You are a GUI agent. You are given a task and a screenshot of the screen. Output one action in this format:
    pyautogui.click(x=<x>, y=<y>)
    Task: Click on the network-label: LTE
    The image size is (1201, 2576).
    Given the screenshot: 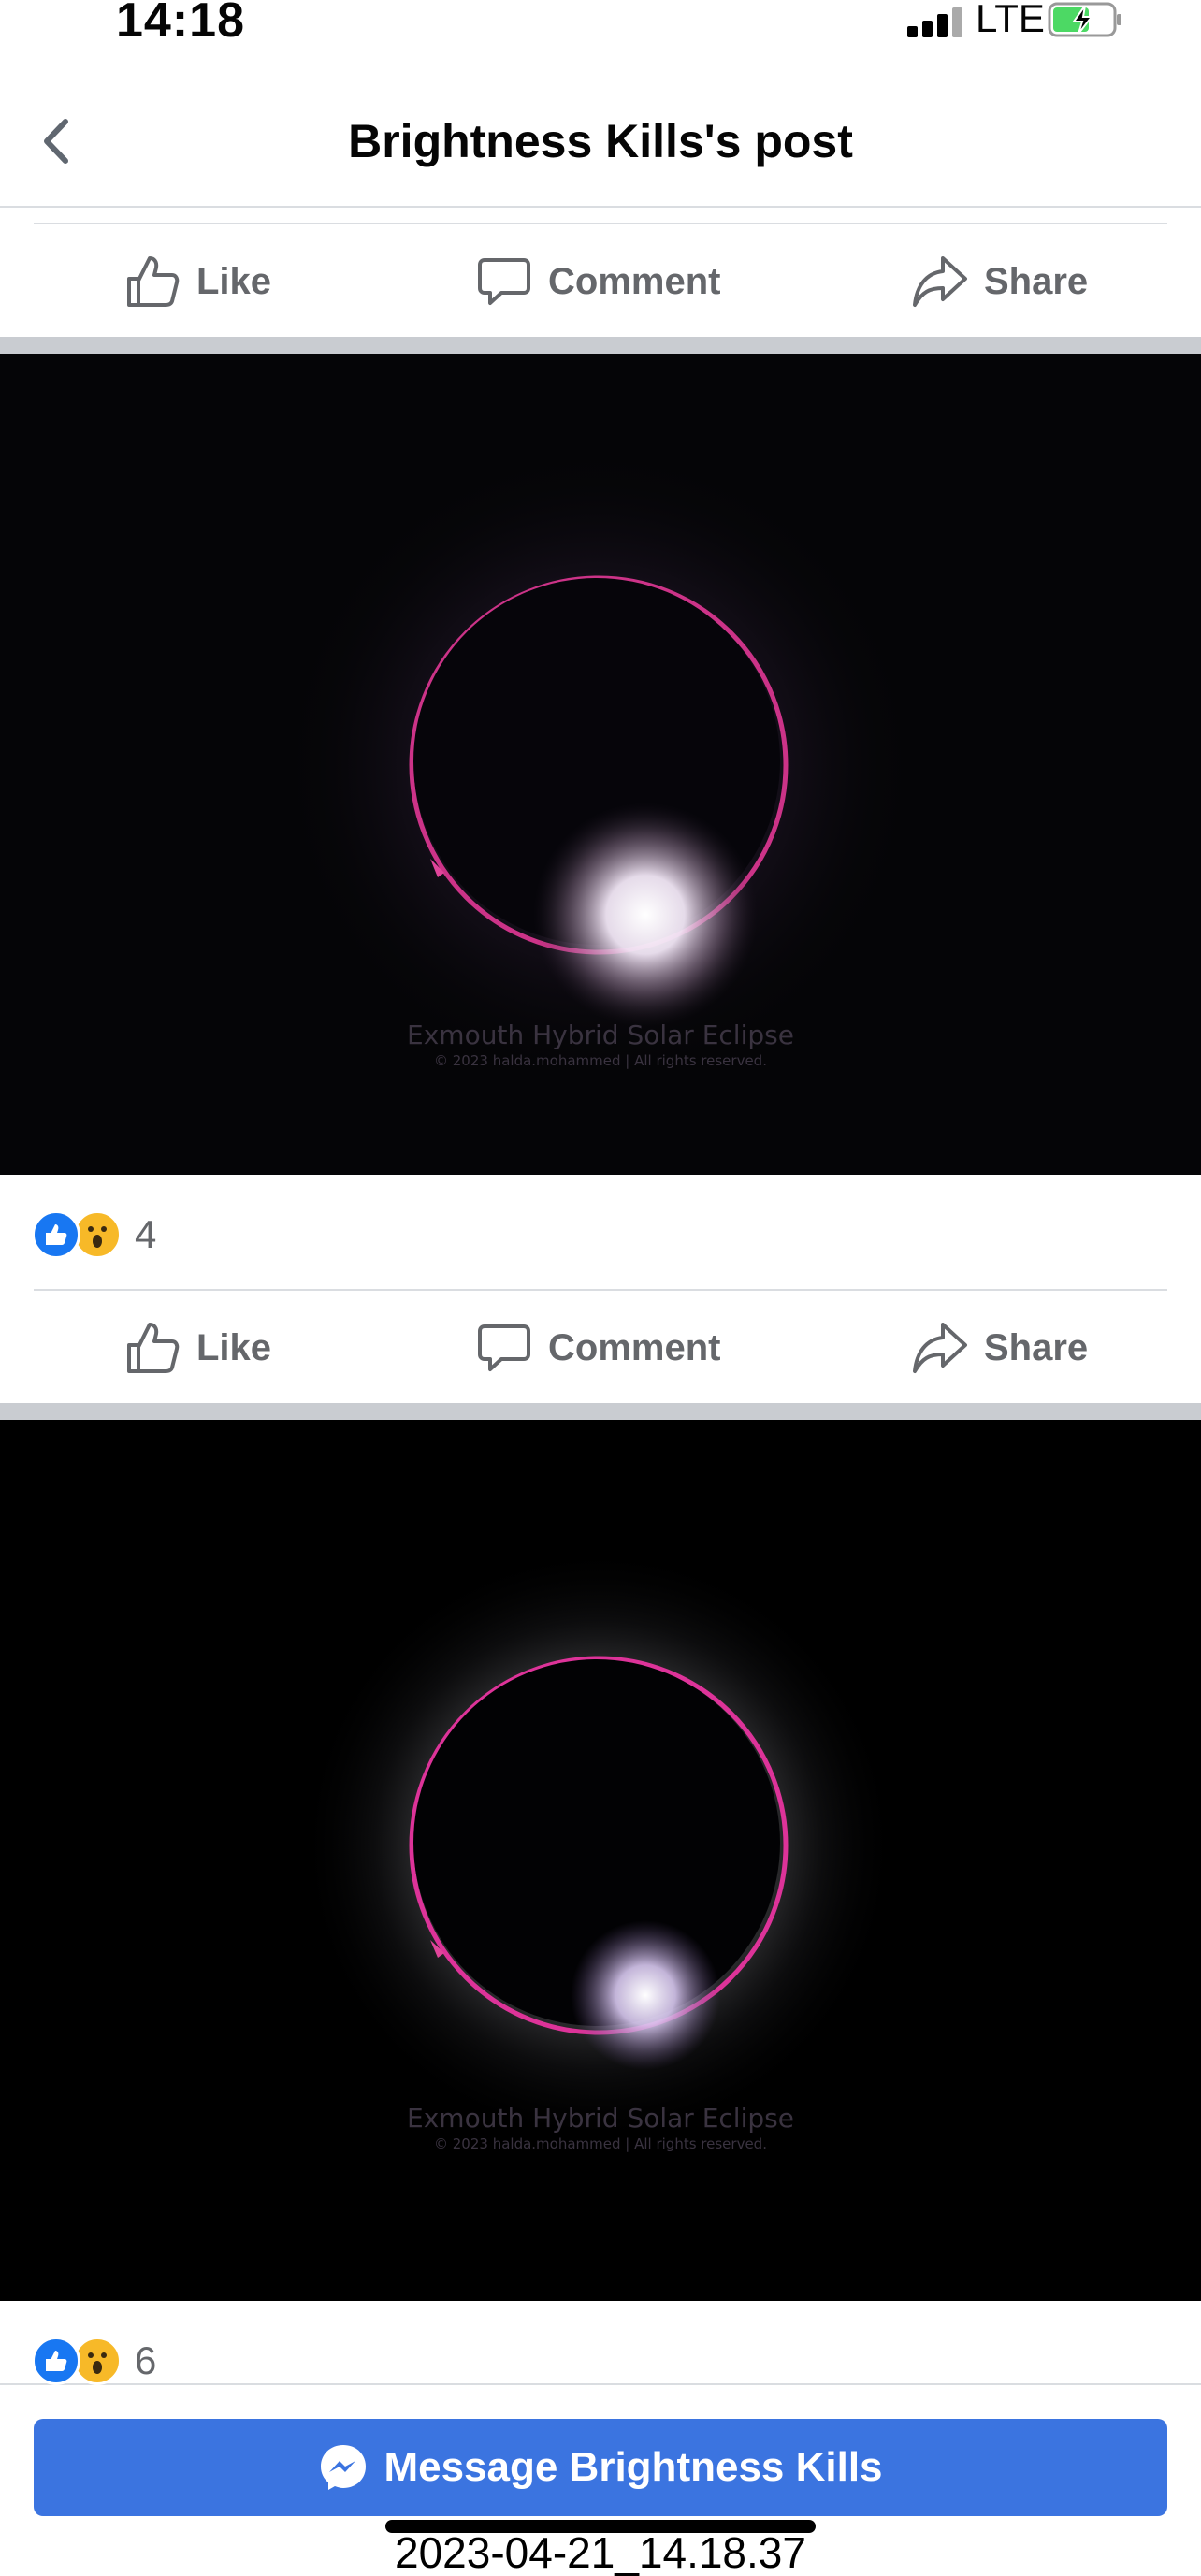 What is the action you would take?
    pyautogui.click(x=1010, y=20)
    